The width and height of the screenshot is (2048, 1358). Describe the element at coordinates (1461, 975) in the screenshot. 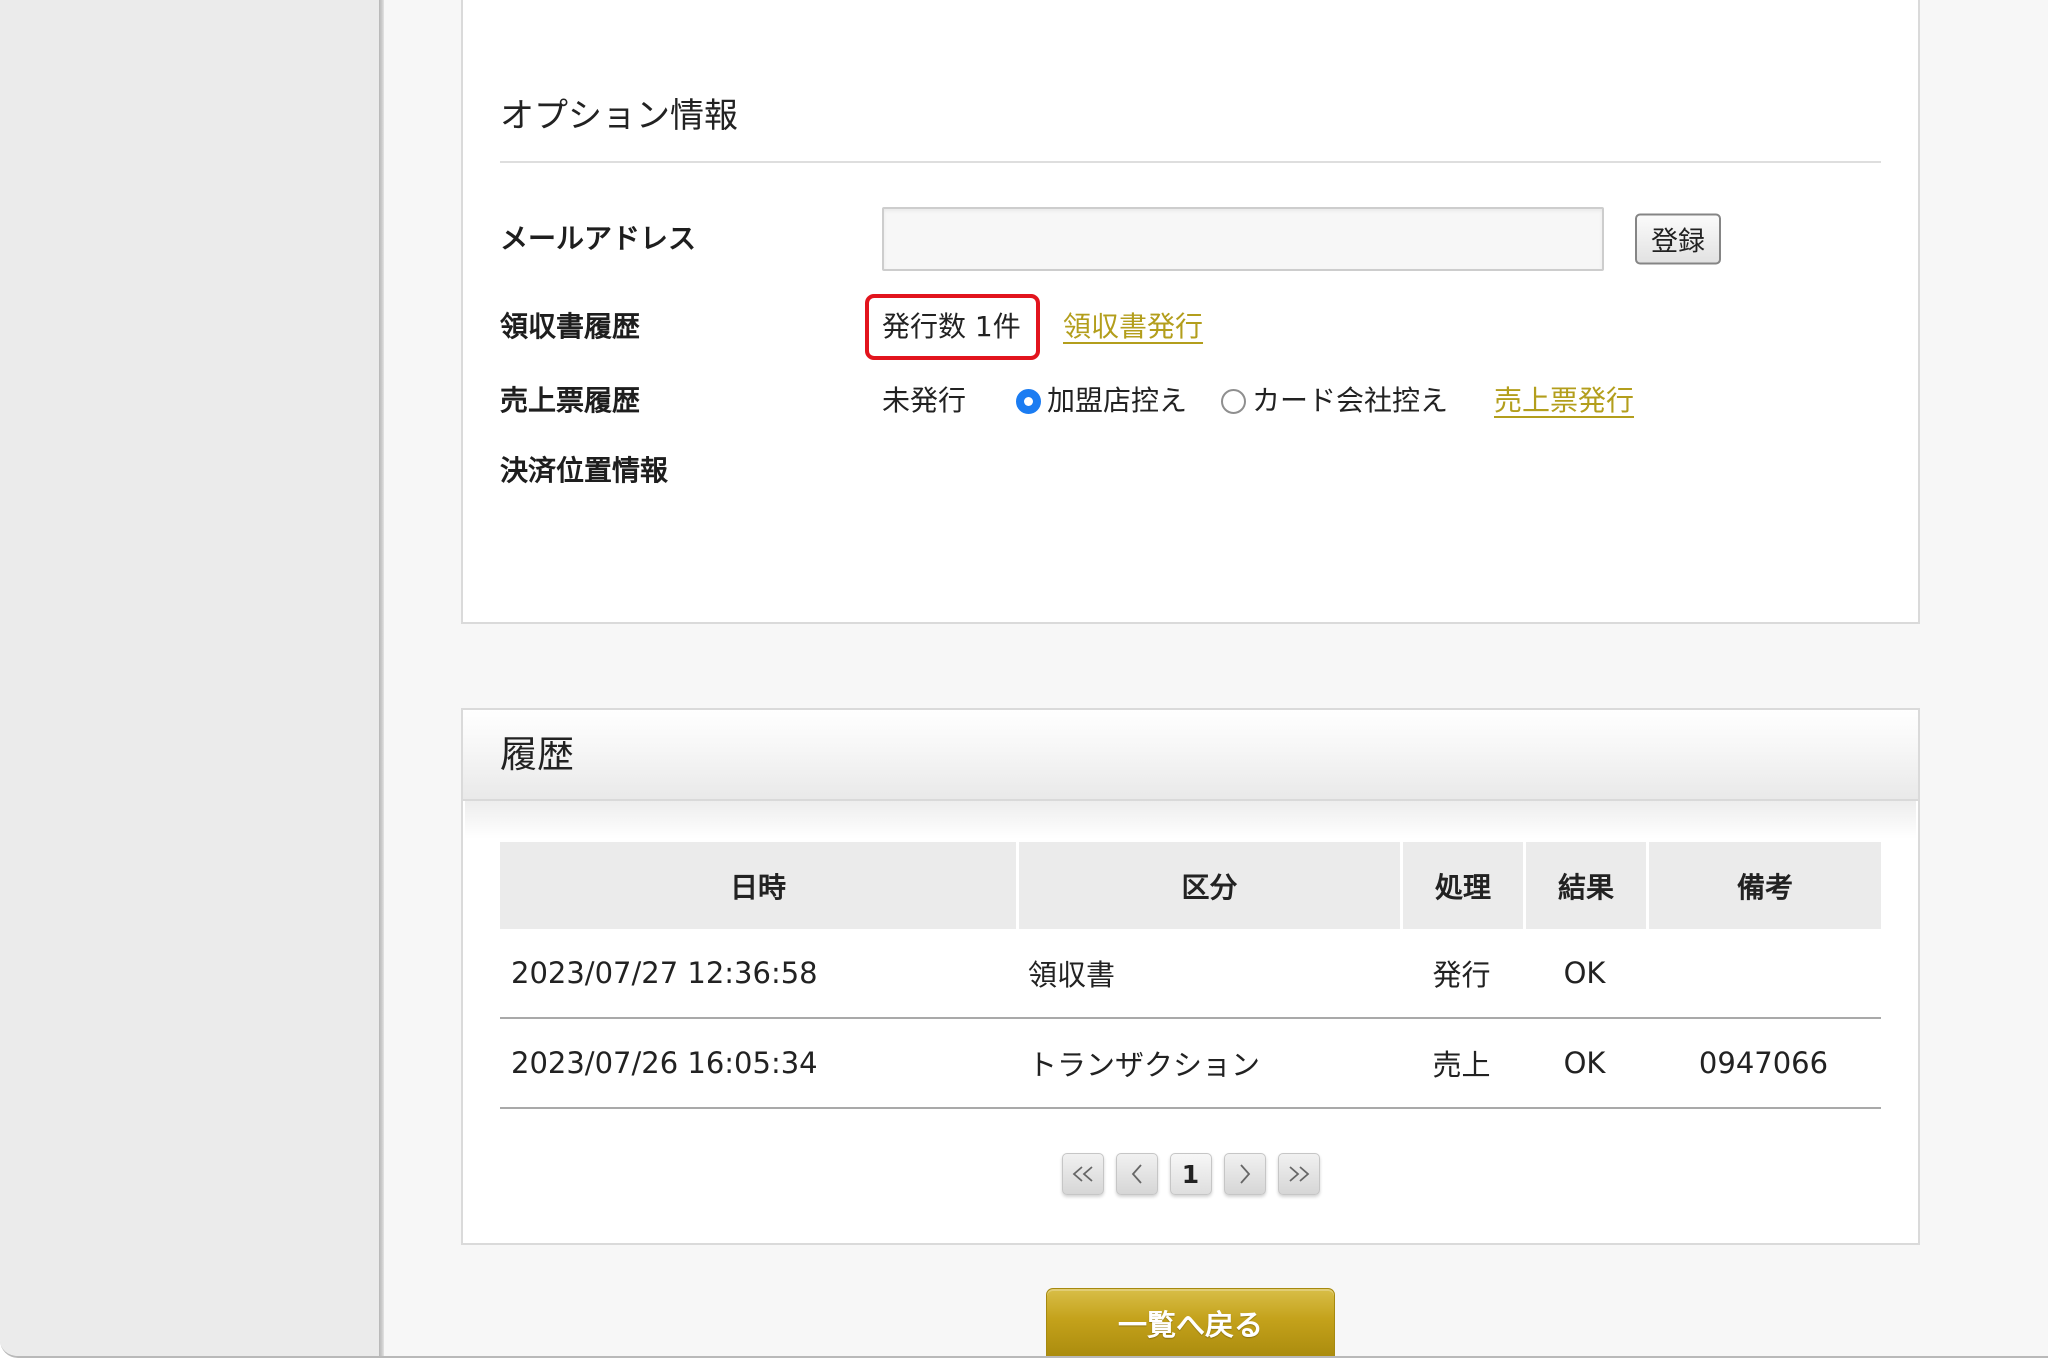

I see `cell-process: 発行` at that location.